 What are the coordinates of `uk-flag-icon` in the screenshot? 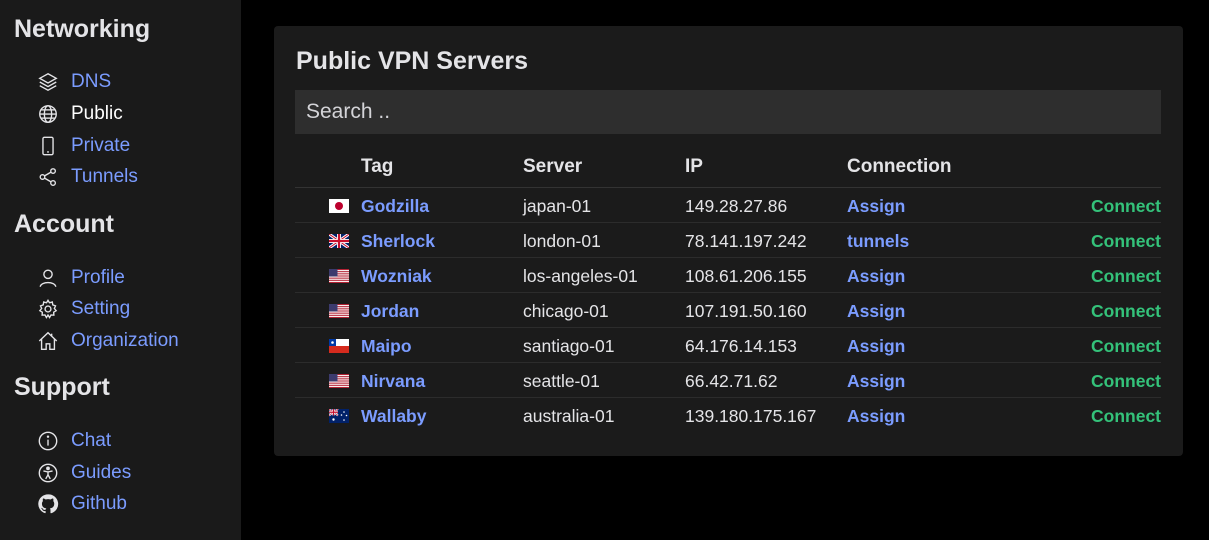 It's located at (339, 241).